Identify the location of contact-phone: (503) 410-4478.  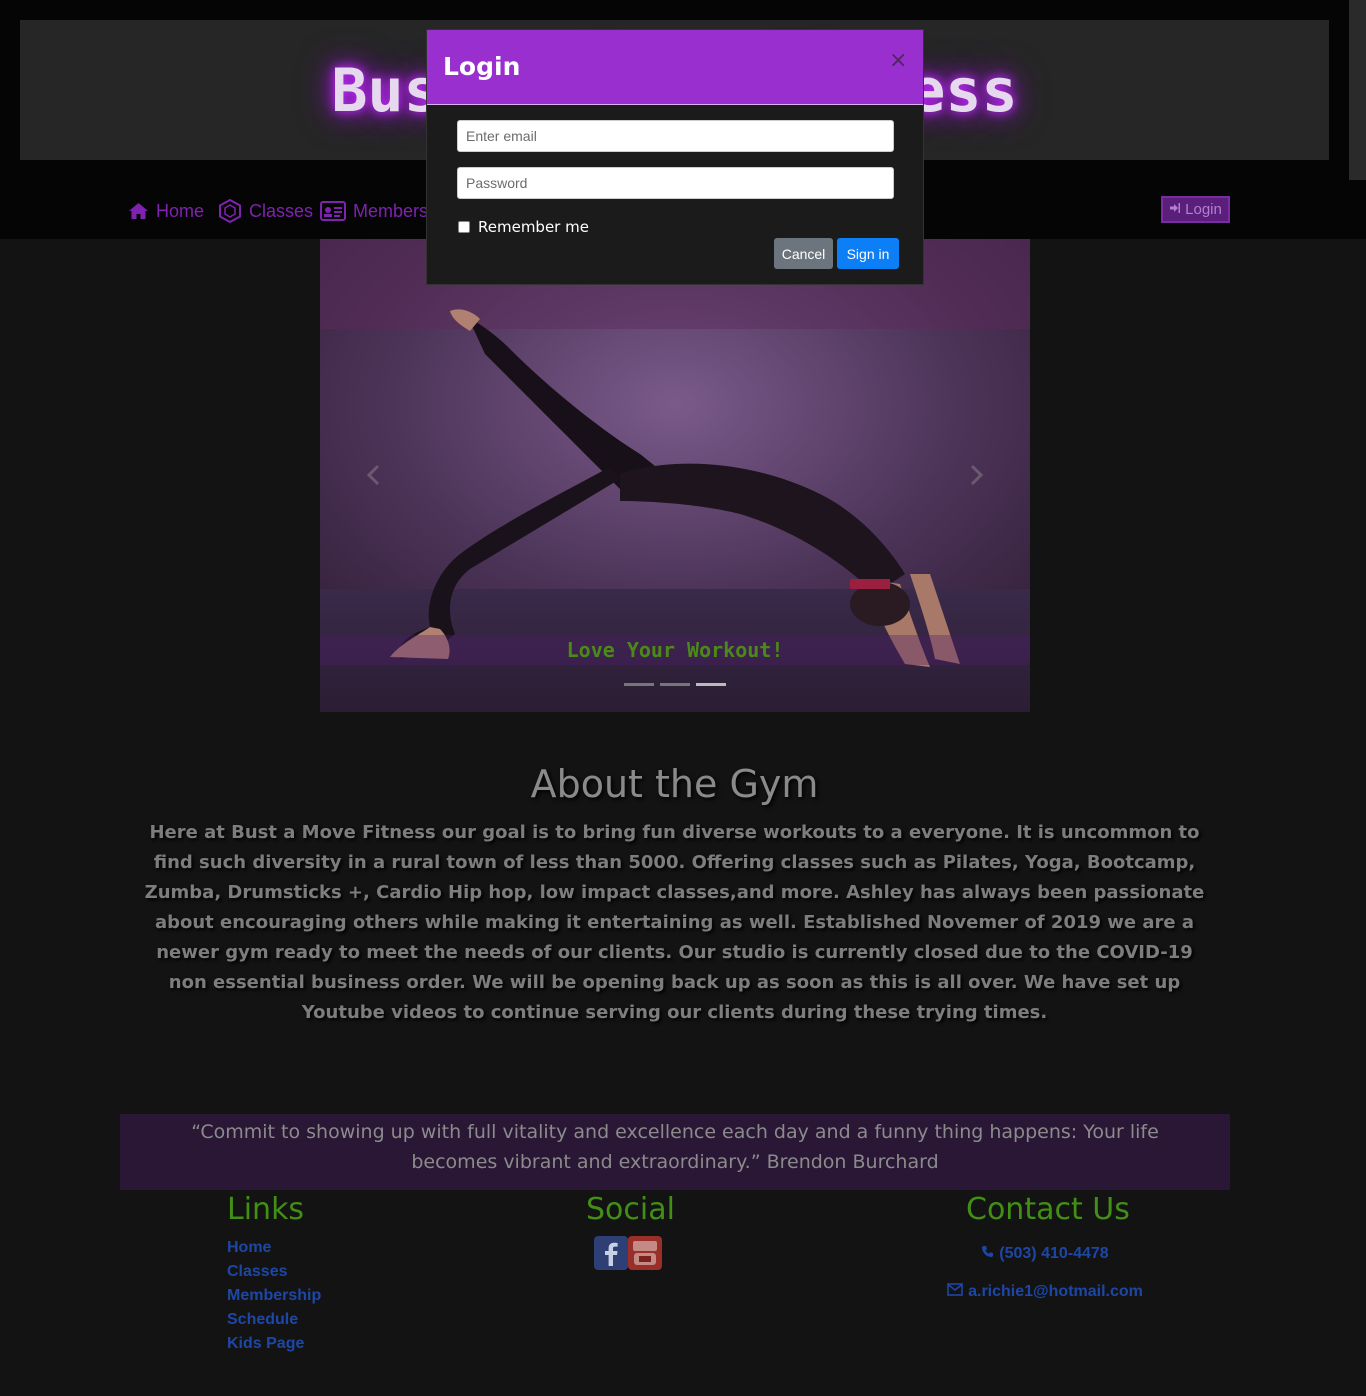
(1045, 1254).